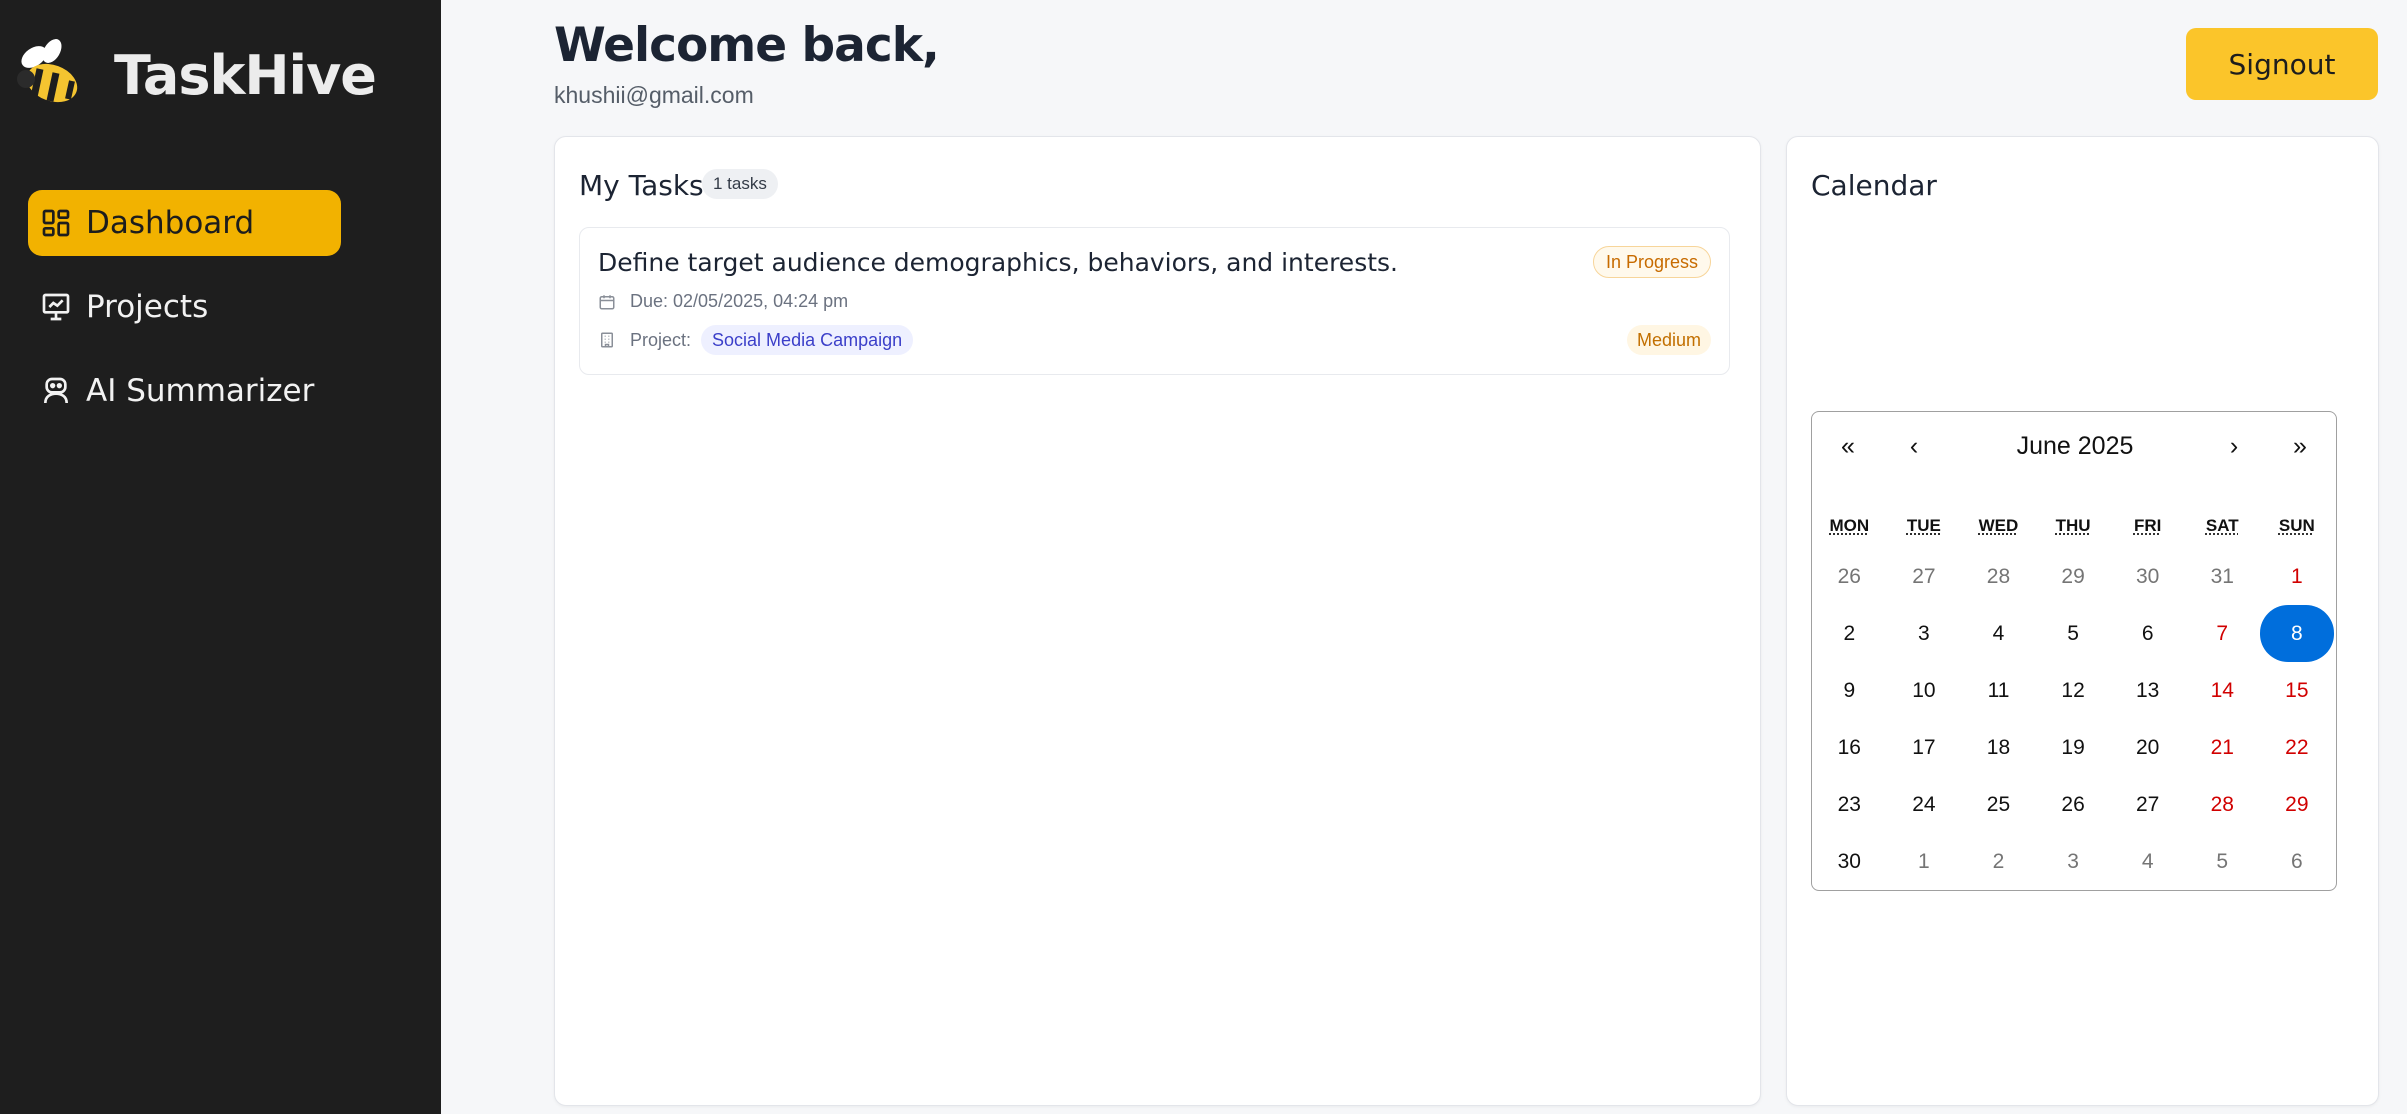  I want to click on user-email: khushii@gmail.com, so click(654, 95).